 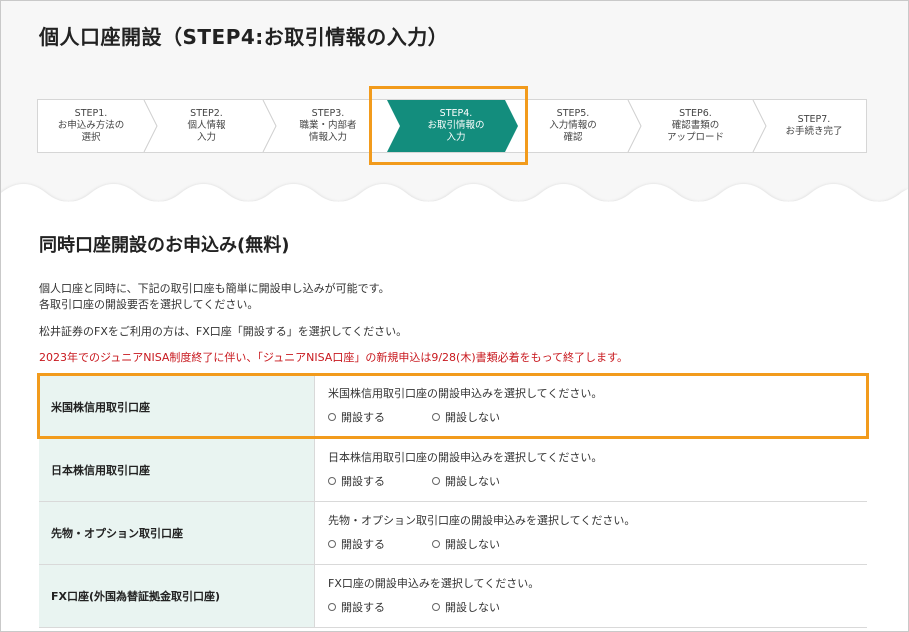 I want to click on step-2: STEP2. 個人情報 入力, so click(x=206, y=126).